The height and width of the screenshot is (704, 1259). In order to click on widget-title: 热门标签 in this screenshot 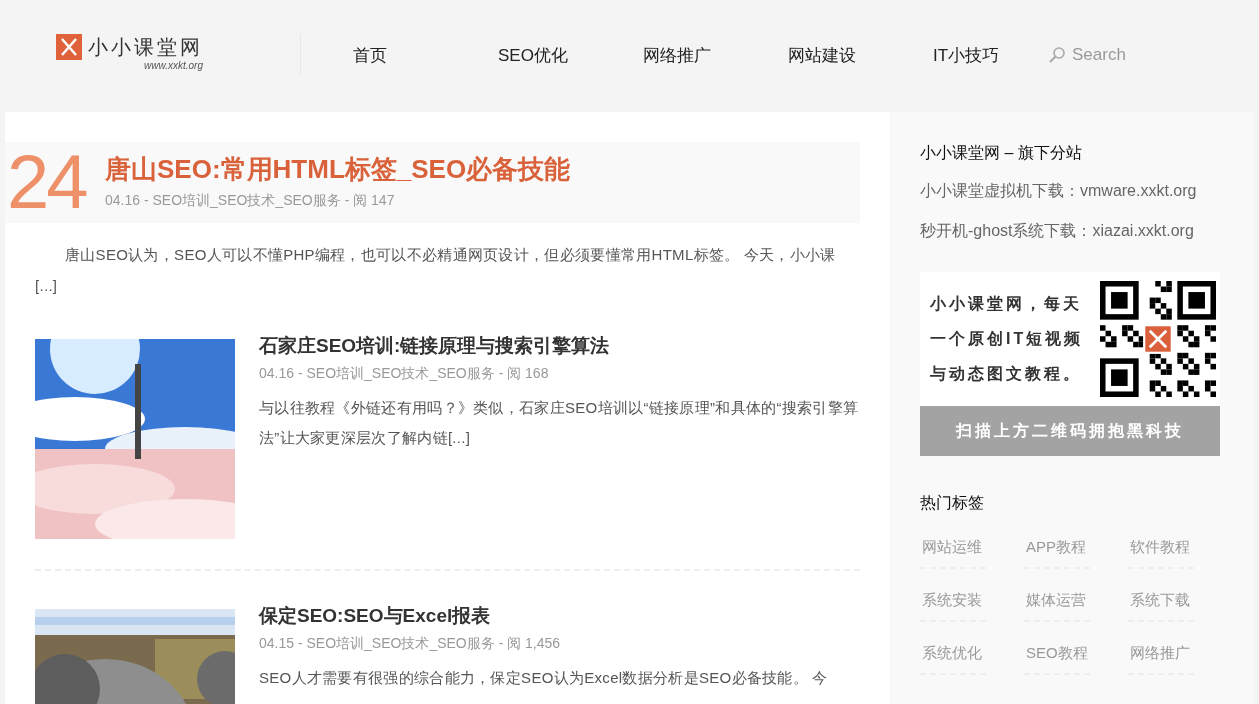, I will do `click(952, 503)`.